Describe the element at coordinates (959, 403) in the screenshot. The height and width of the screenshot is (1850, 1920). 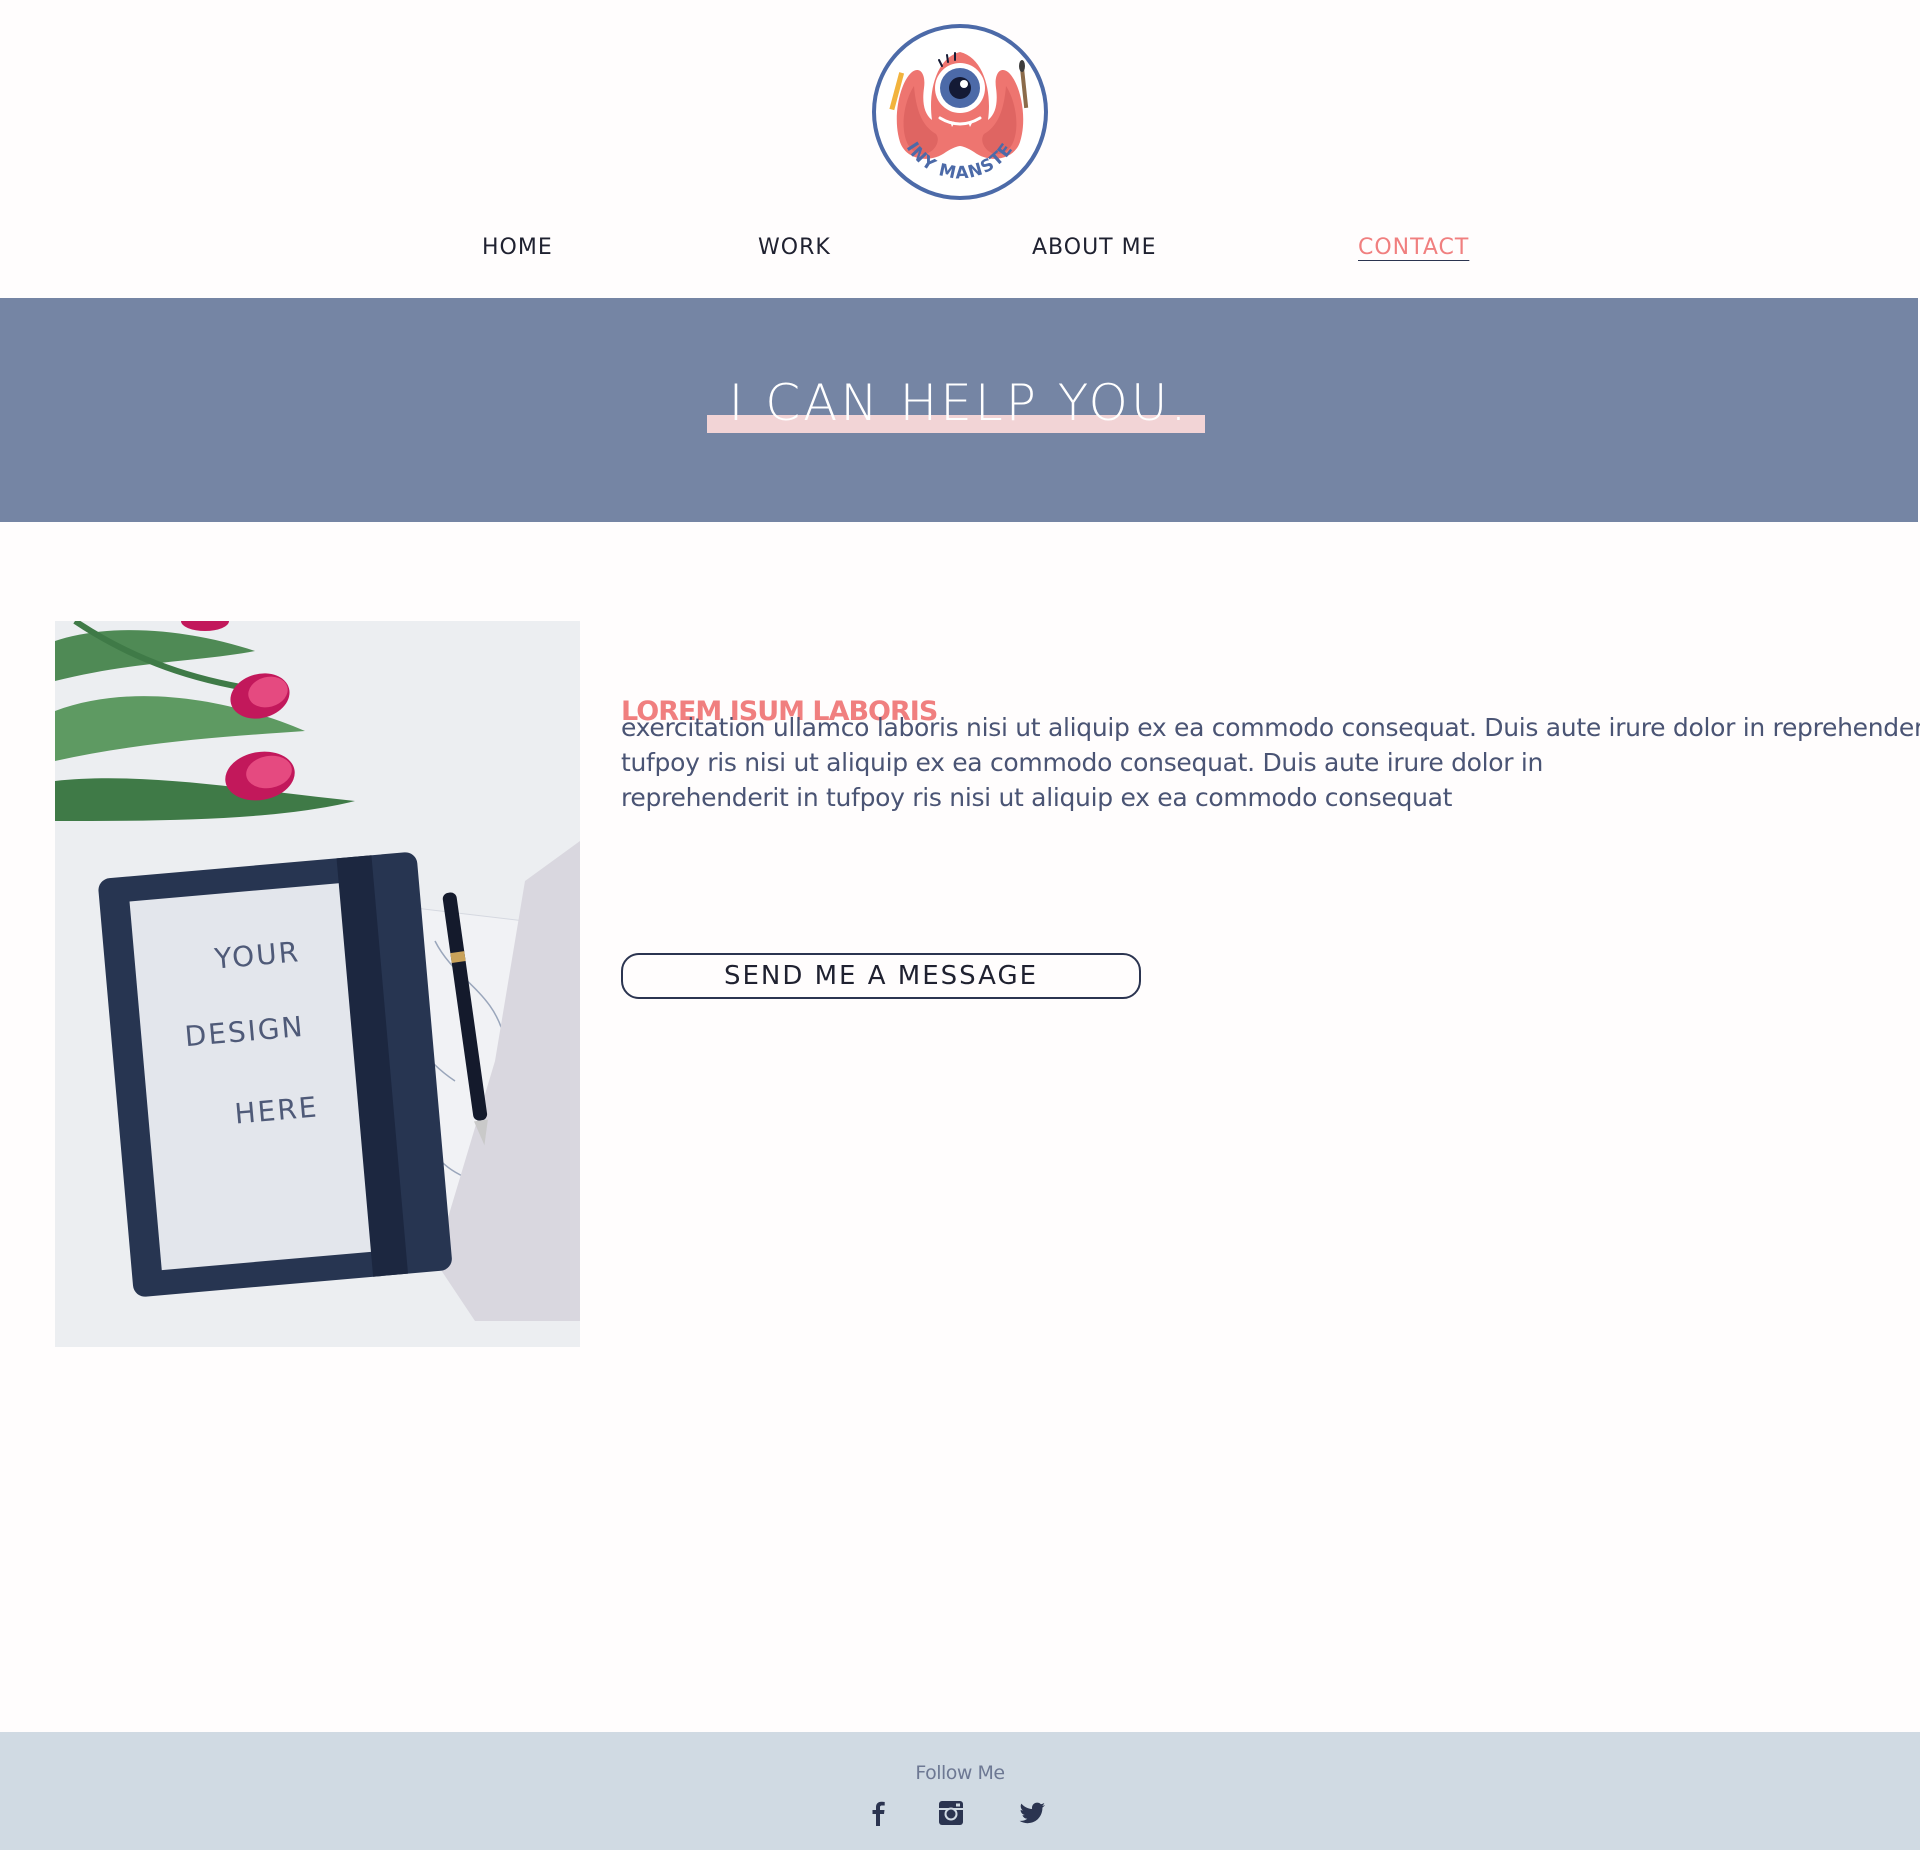
I see `page-title: I CAN HELP YOU.` at that location.